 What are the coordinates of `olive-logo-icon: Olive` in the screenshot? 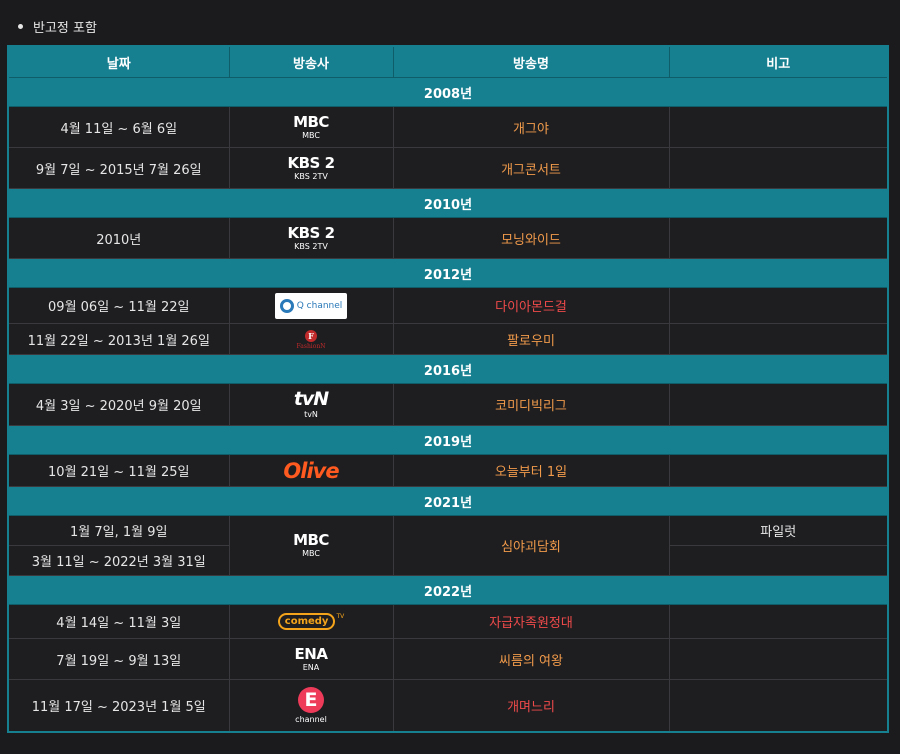 It's located at (311, 470).